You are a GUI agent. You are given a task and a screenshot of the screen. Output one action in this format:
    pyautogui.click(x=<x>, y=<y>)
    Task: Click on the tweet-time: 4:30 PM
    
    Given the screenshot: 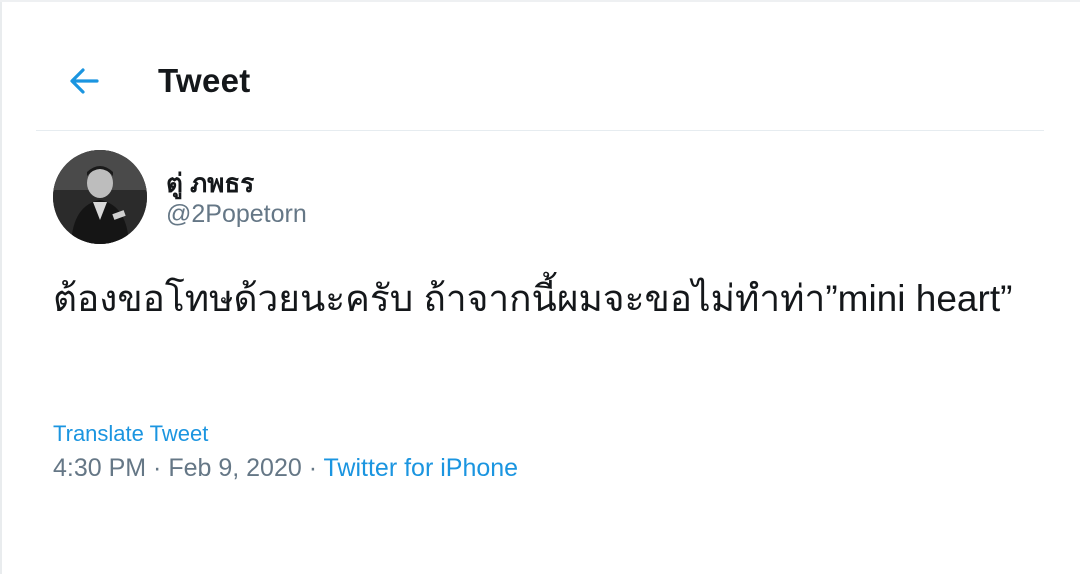 What is the action you would take?
    pyautogui.click(x=99, y=468)
    